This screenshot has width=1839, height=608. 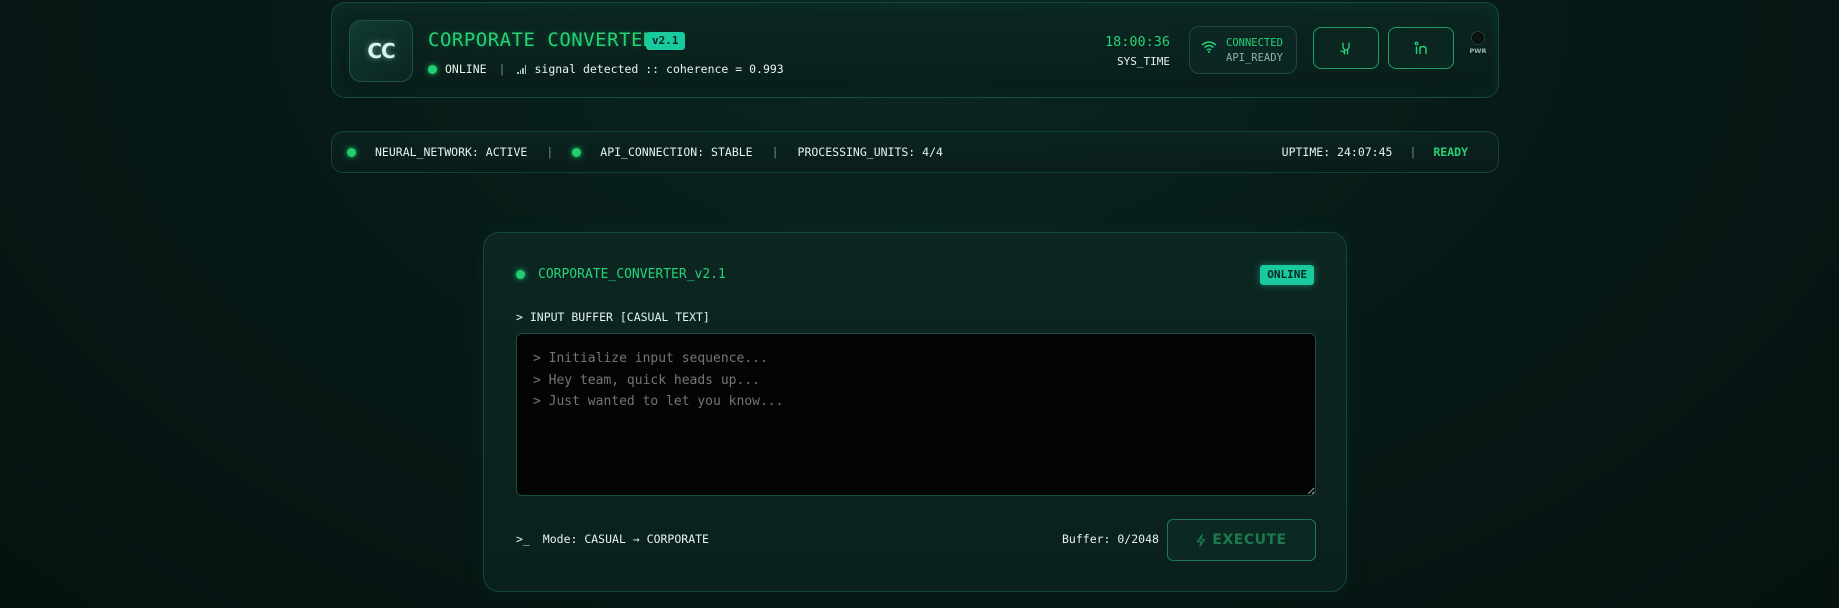 I want to click on execute-button: EXECUTE, so click(x=1241, y=540).